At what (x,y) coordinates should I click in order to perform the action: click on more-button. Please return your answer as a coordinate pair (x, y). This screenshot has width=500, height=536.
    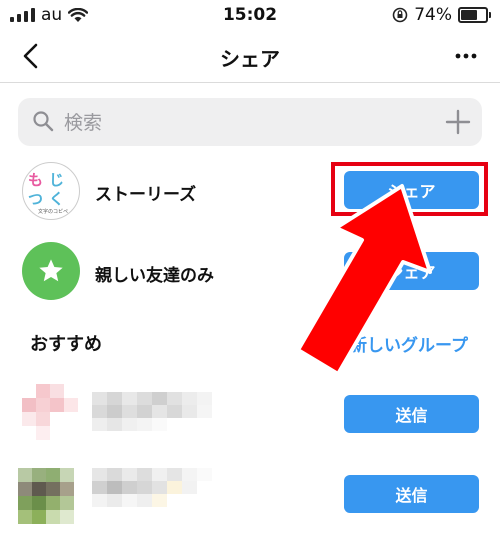
    Looking at the image, I should click on (466, 56).